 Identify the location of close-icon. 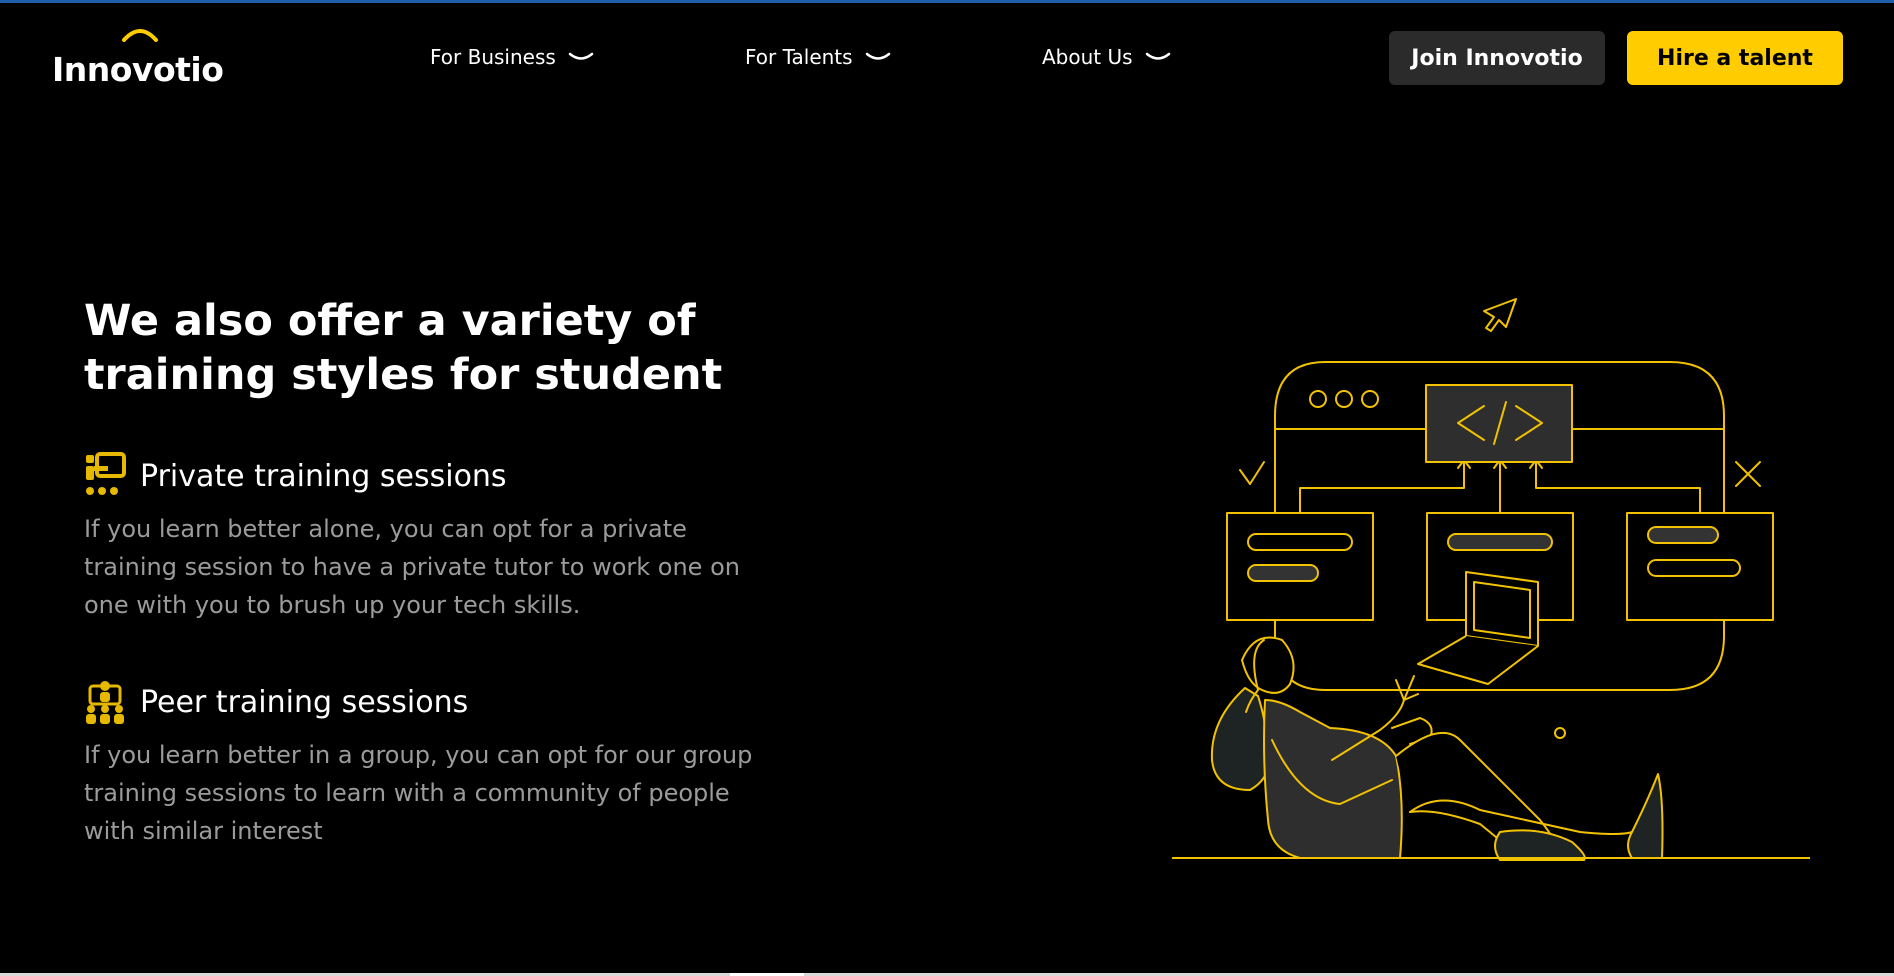
(1748, 474).